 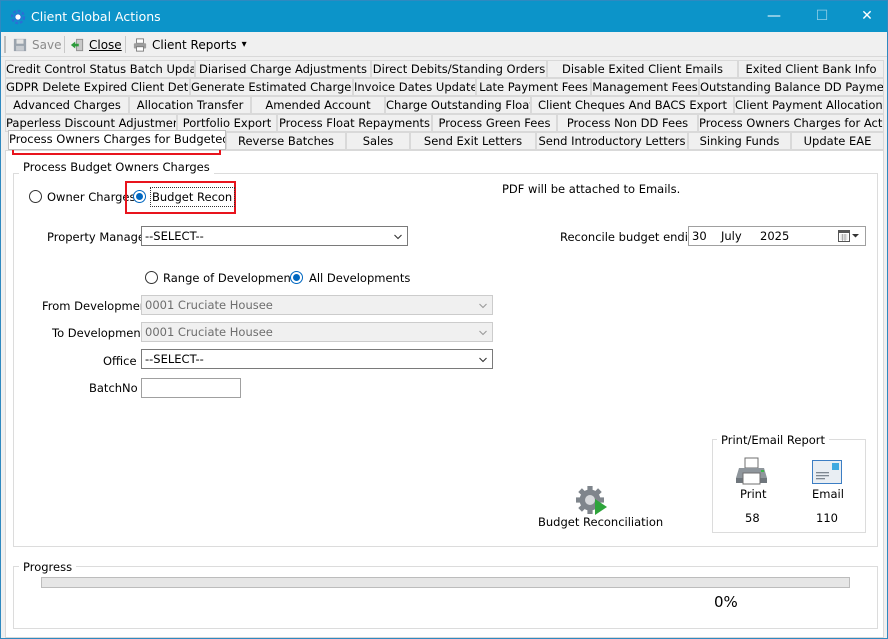 What do you see at coordinates (533, 87) in the screenshot?
I see `tab-late-payment-fees: Late Payment Fees` at bounding box center [533, 87].